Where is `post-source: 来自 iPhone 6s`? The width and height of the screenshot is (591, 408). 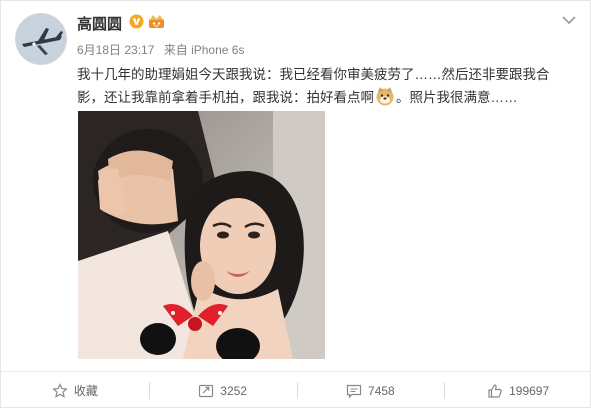
post-source: 来自 iPhone 6s is located at coordinates (204, 50).